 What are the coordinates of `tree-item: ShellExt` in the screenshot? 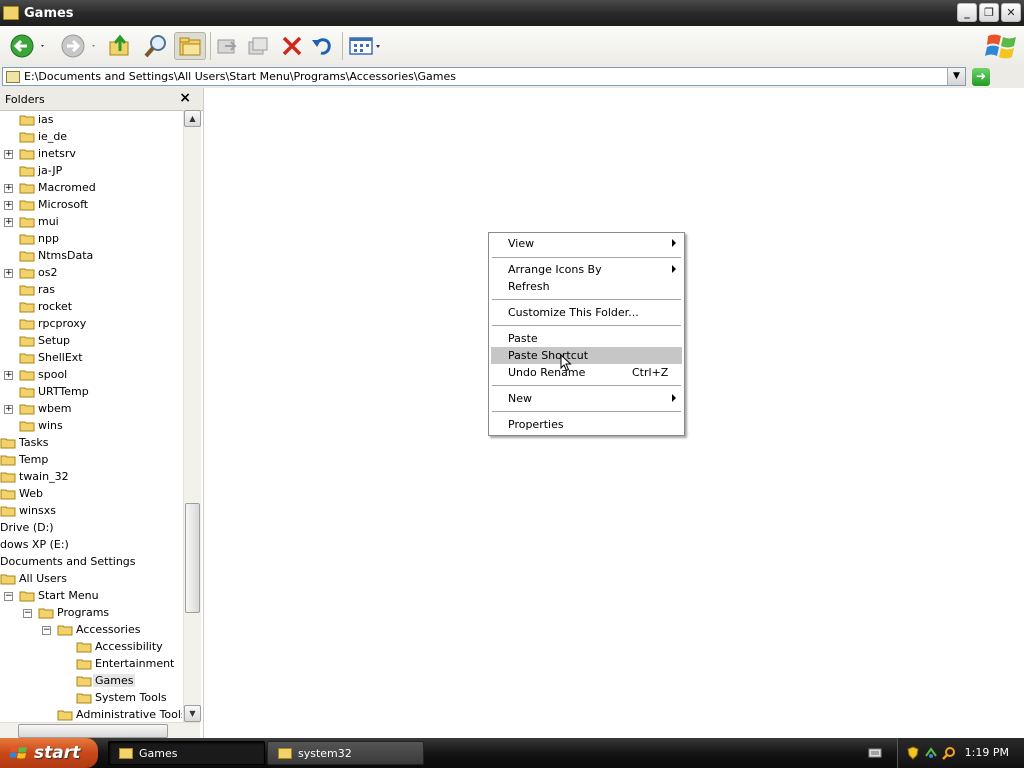 It's located at (91, 358).